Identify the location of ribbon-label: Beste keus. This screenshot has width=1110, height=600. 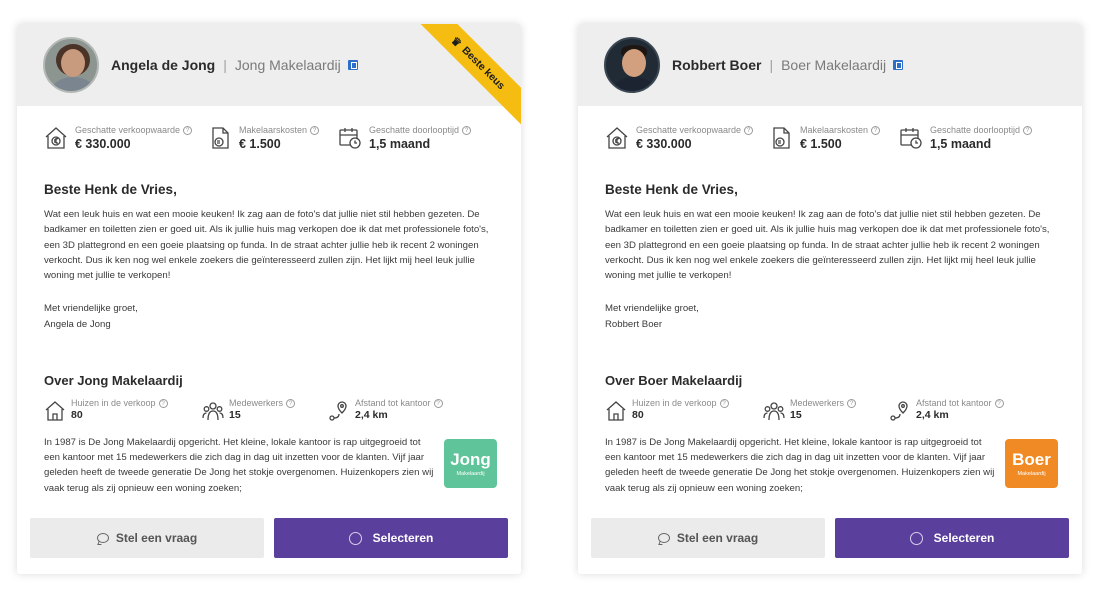
(483, 68).